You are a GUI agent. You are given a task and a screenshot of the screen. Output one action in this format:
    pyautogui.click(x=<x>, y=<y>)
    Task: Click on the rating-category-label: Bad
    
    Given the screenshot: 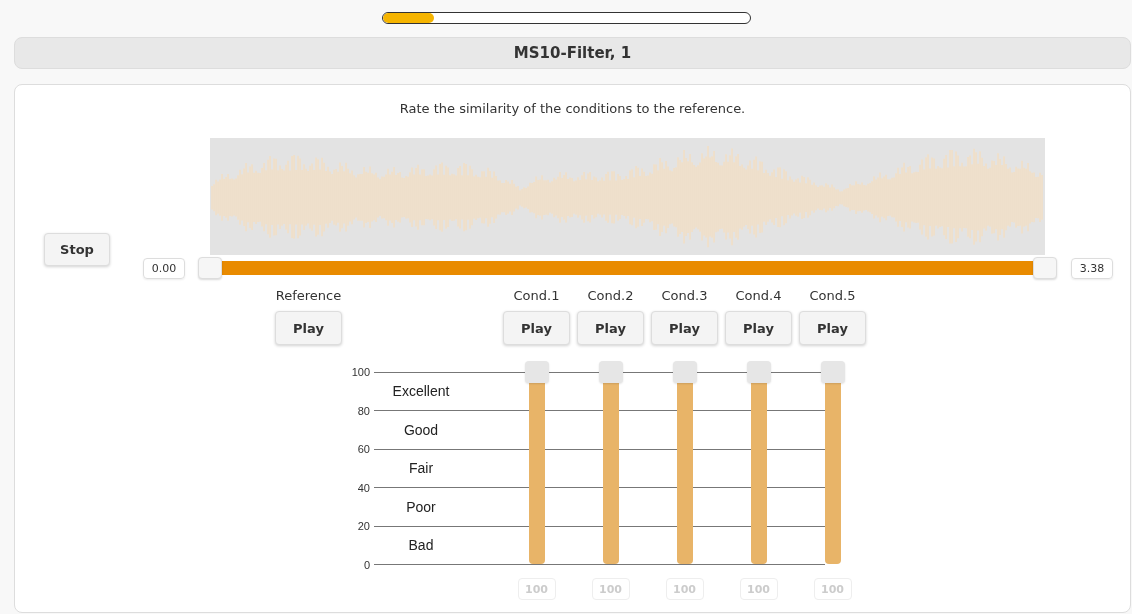 What is the action you would take?
    pyautogui.click(x=421, y=545)
    